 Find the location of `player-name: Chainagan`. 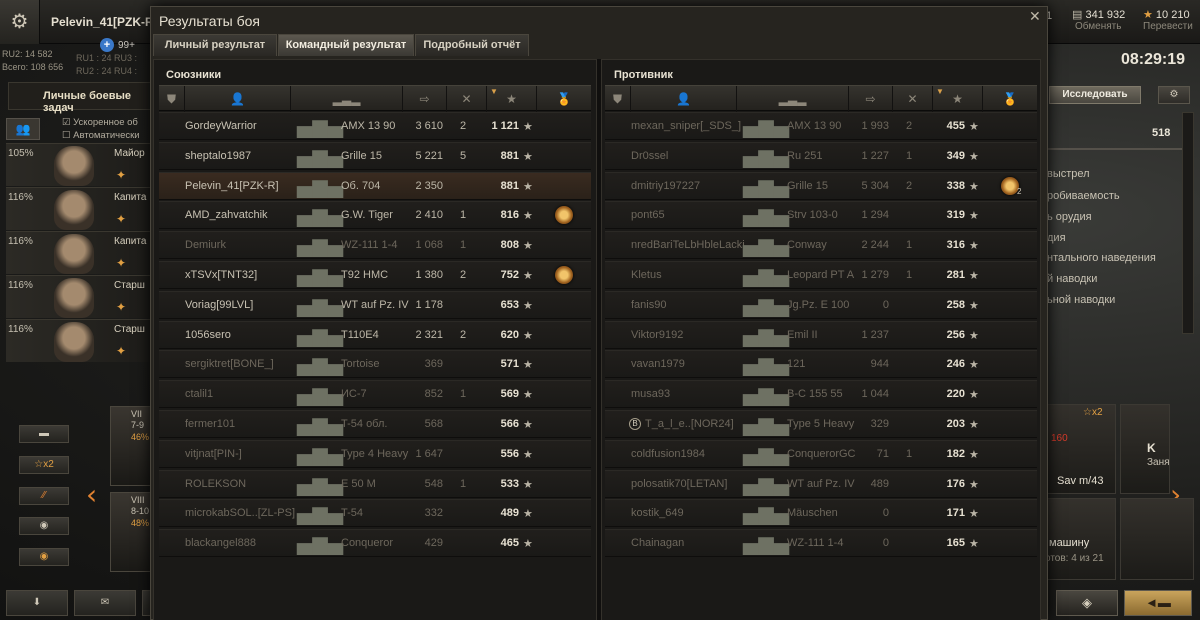

player-name: Chainagan is located at coordinates (657, 543).